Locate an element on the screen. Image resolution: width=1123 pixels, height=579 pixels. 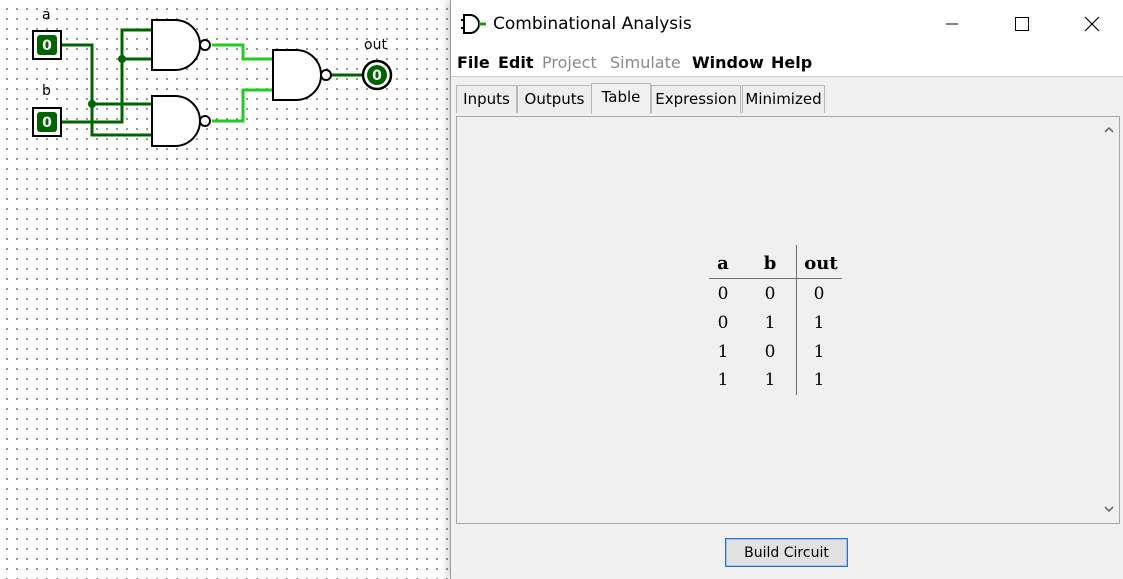
tab-inputs: Inputs is located at coordinates (486, 99).